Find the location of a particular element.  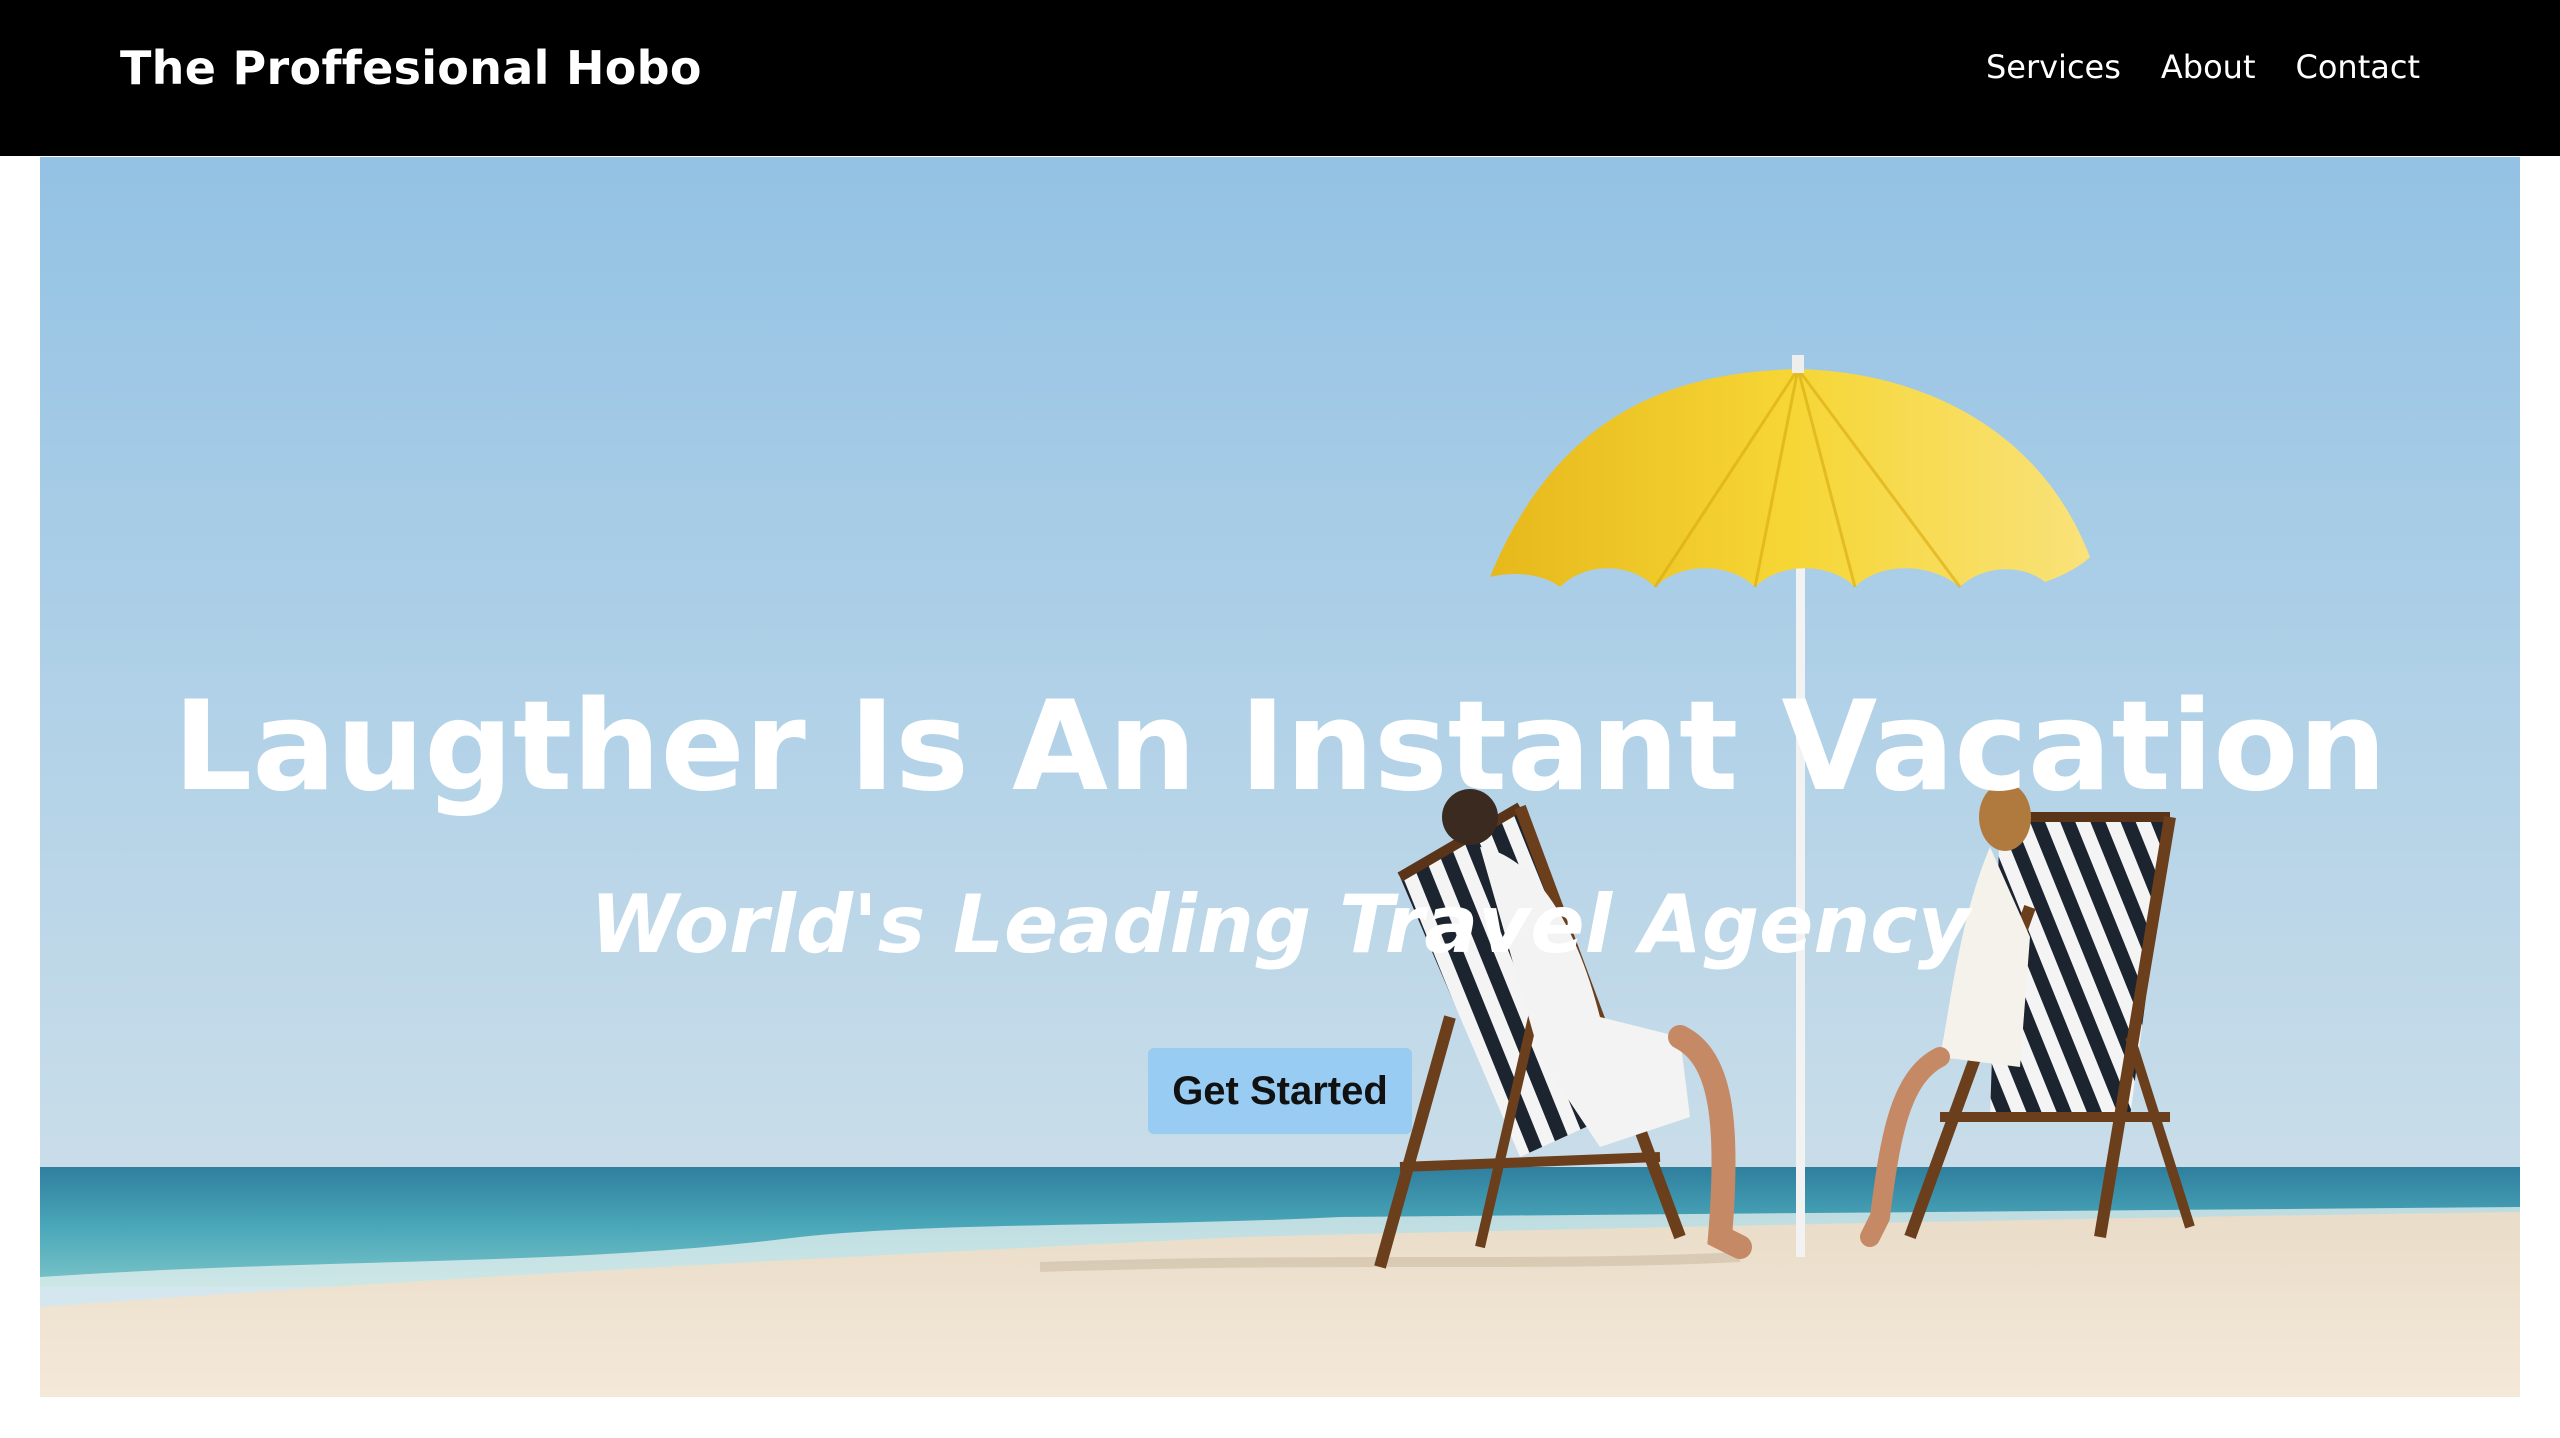

nav-link-contact: Contact is located at coordinates (2358, 67).